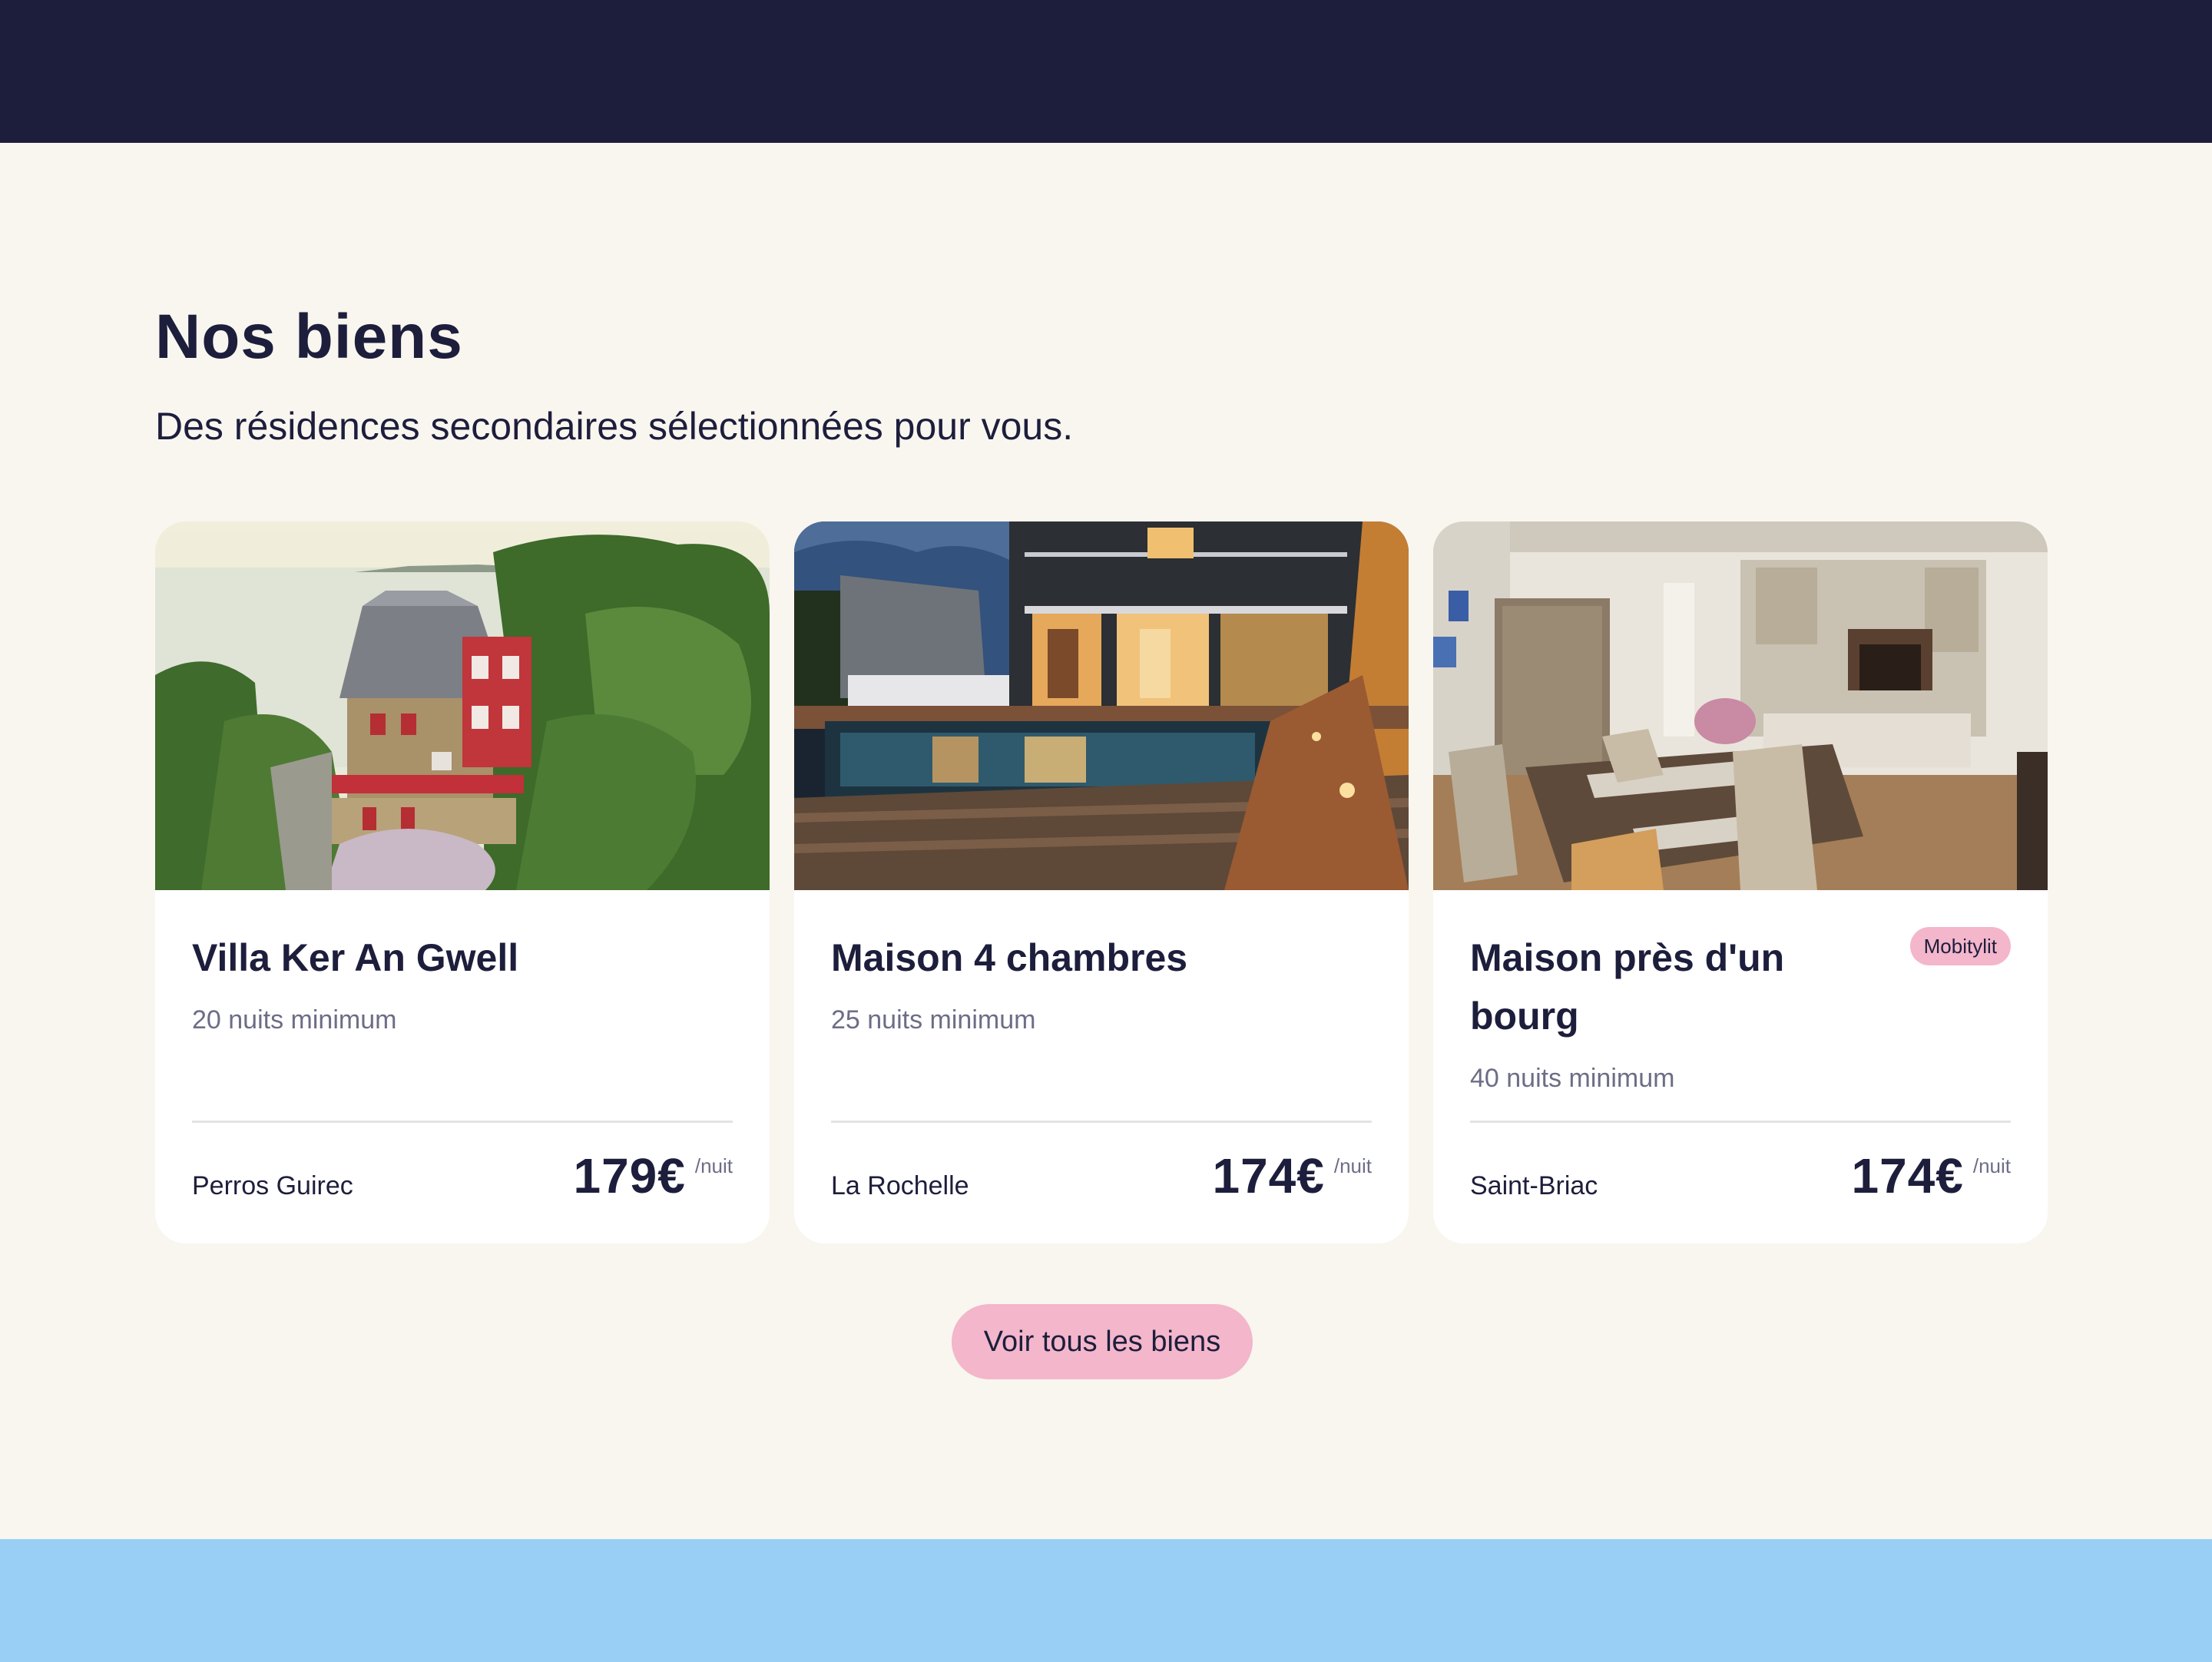  Describe the element at coordinates (1046, 958) in the screenshot. I see `card-title: Maison 4 chambres` at that location.